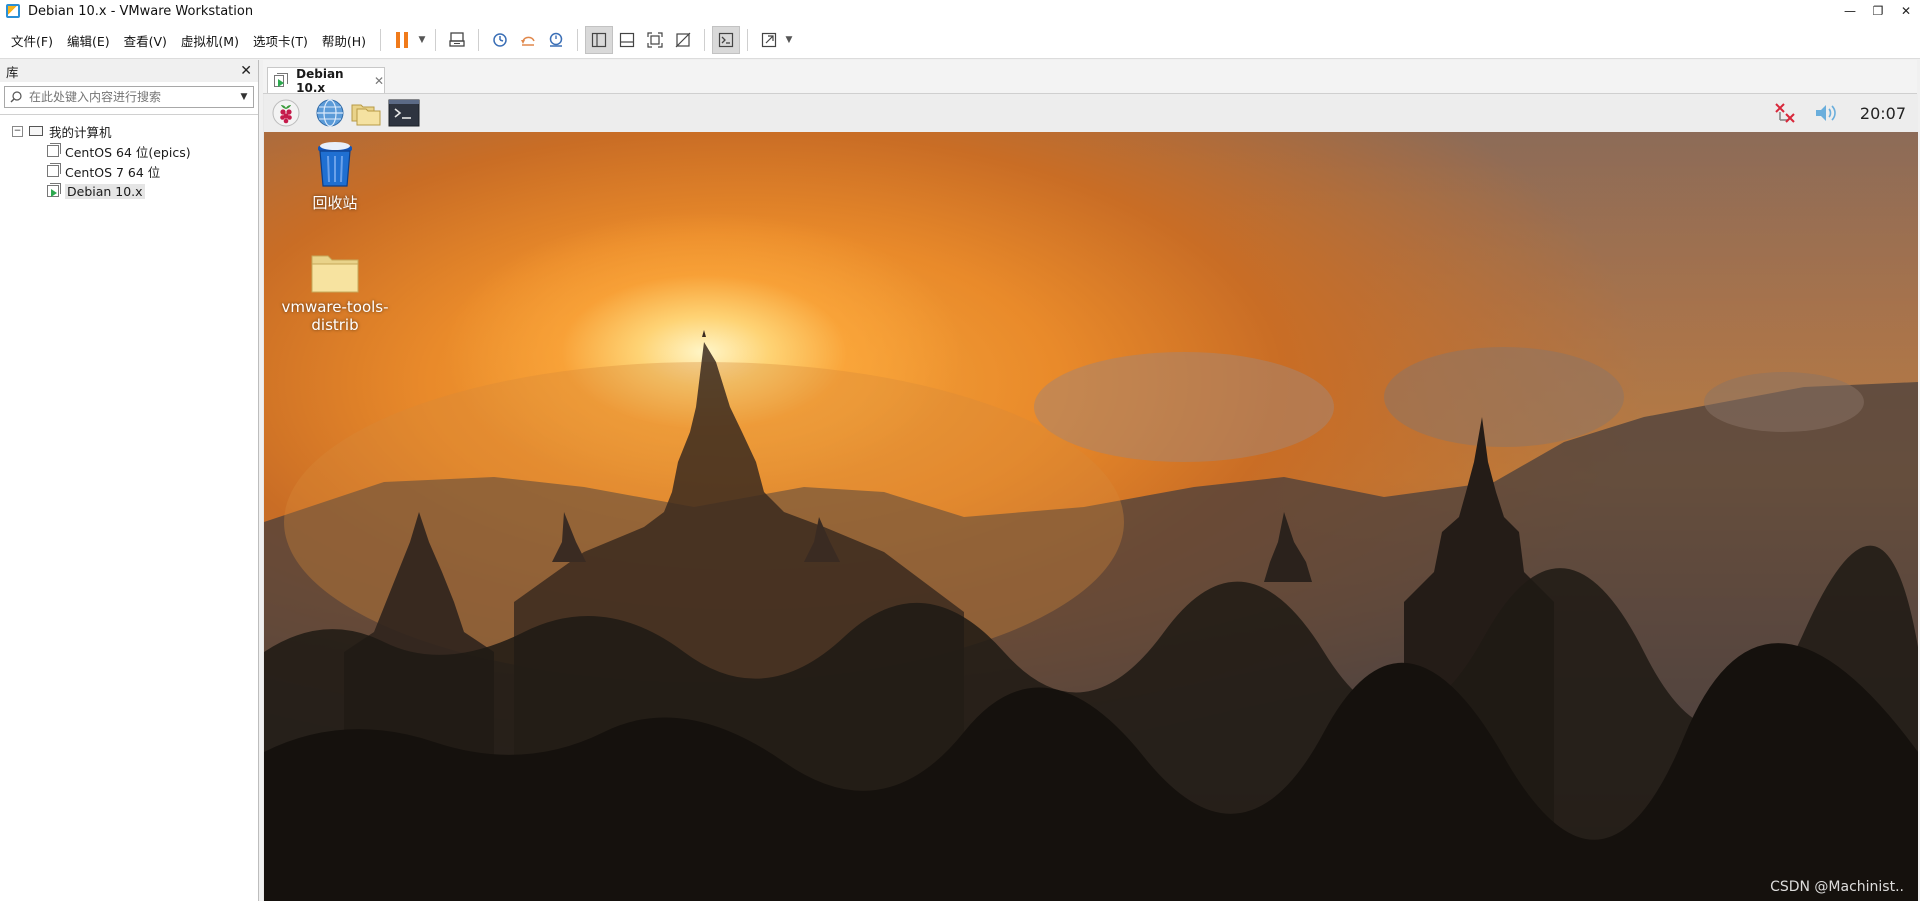 This screenshot has width=1920, height=901. Describe the element at coordinates (246, 71) in the screenshot. I see `close-library-button: ✕` at that location.